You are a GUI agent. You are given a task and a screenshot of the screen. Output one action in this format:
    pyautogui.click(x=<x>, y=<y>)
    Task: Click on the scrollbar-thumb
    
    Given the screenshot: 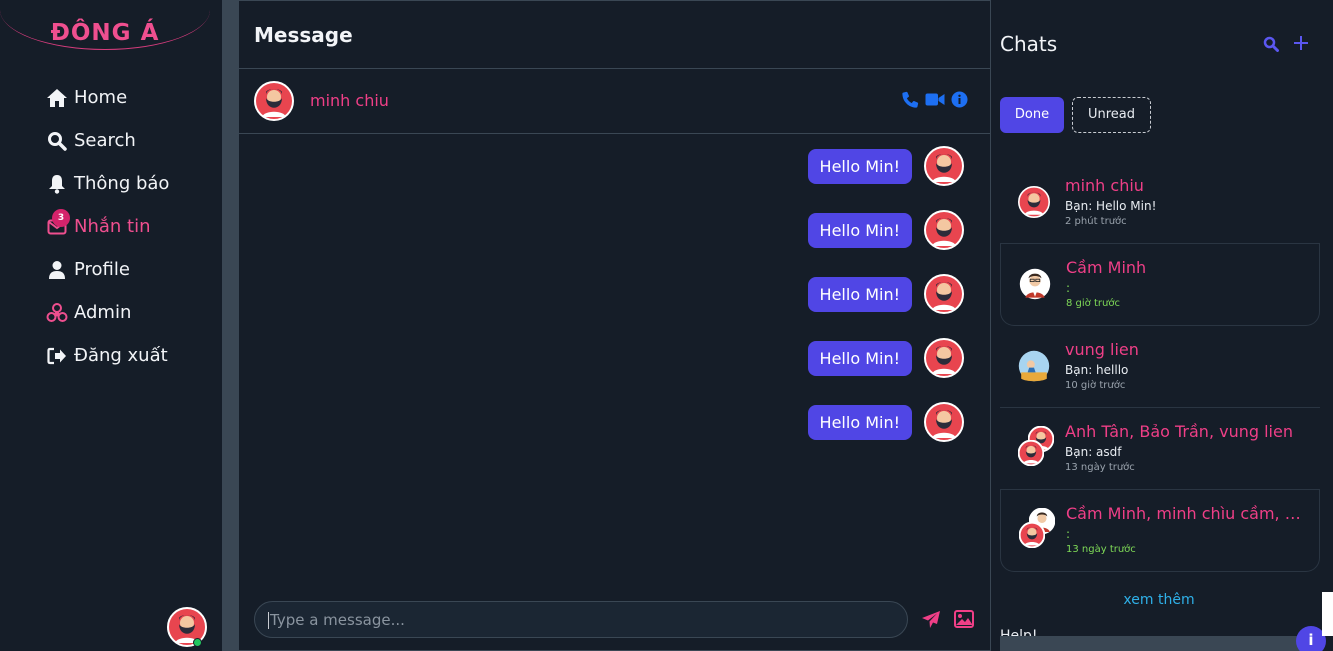 What is the action you would take?
    pyautogui.click(x=1327, y=614)
    